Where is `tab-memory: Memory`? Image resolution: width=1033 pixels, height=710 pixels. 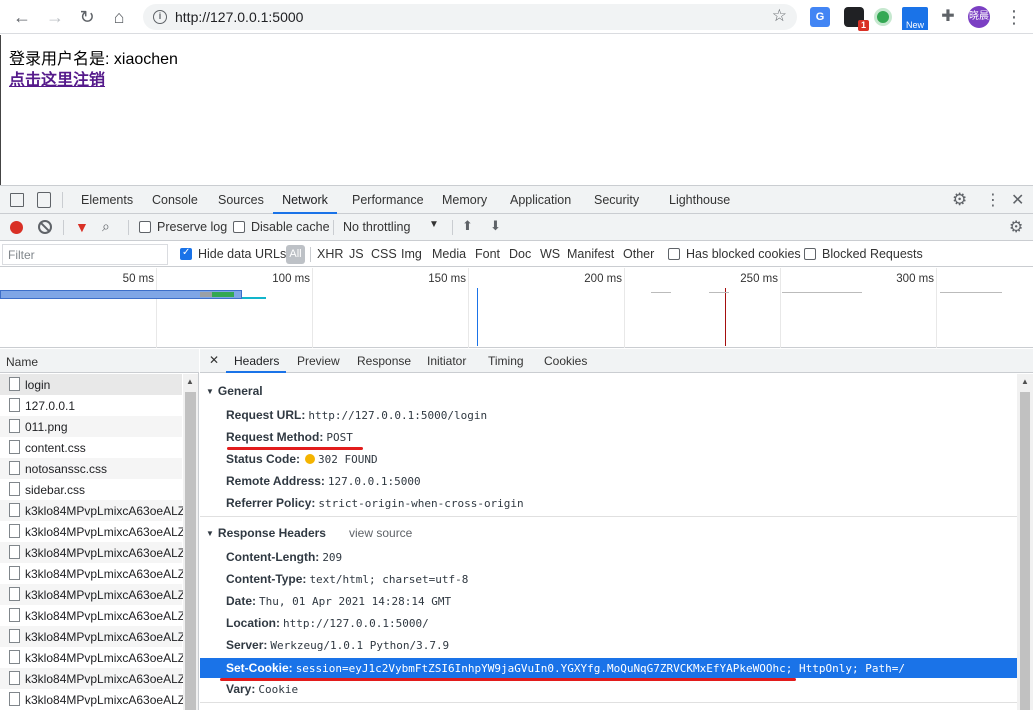
tab-memory: Memory is located at coordinates (464, 200).